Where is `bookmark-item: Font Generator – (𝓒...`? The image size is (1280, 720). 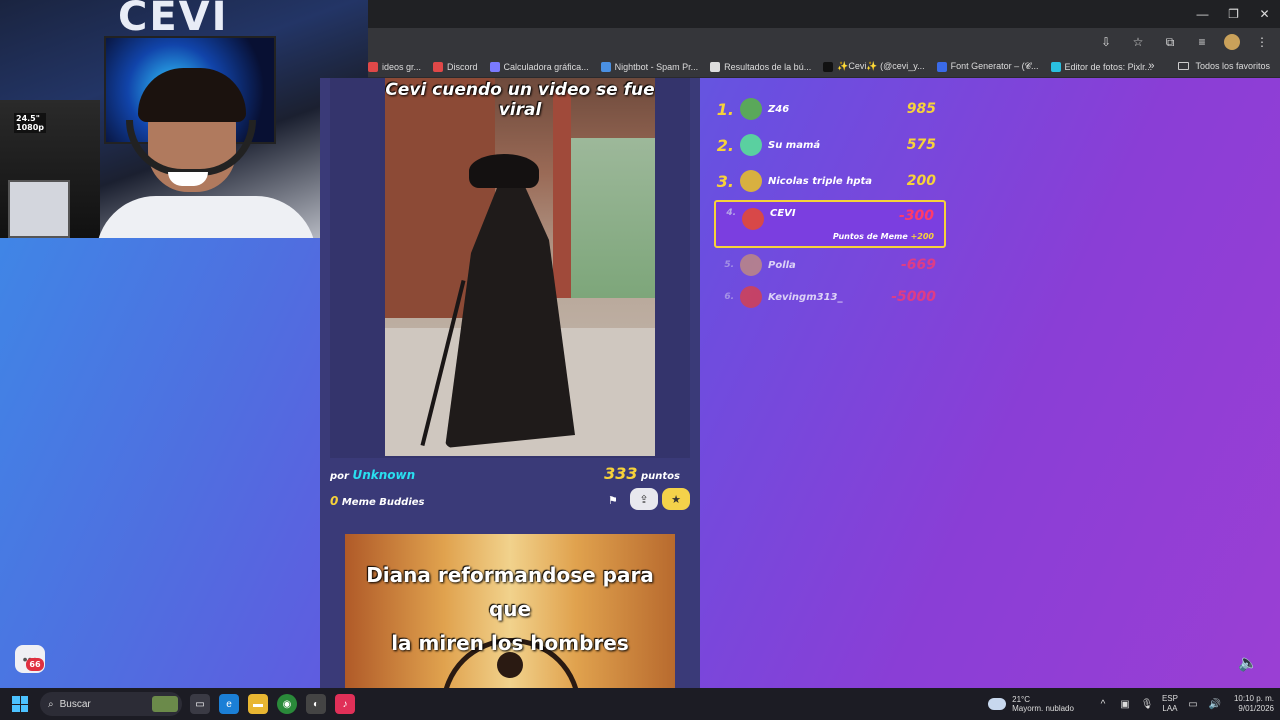 bookmark-item: Font Generator – (𝓒... is located at coordinates (988, 66).